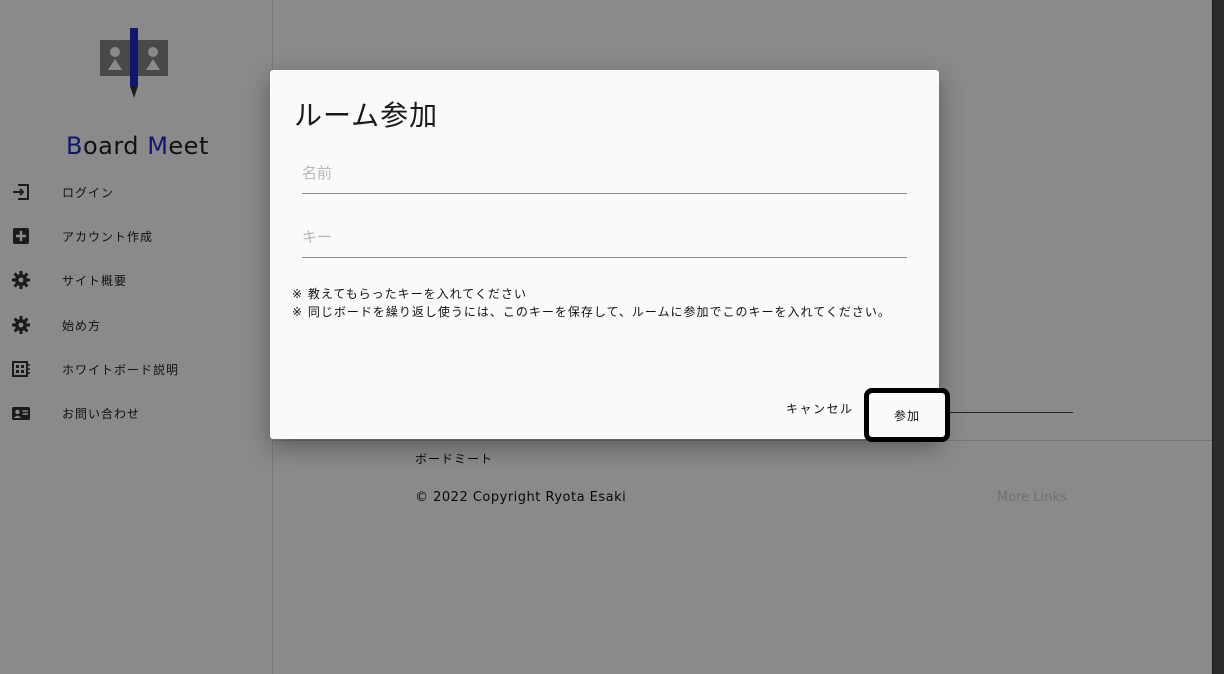 The image size is (1224, 674). What do you see at coordinates (1218, 337) in the screenshot?
I see `window-edge` at bounding box center [1218, 337].